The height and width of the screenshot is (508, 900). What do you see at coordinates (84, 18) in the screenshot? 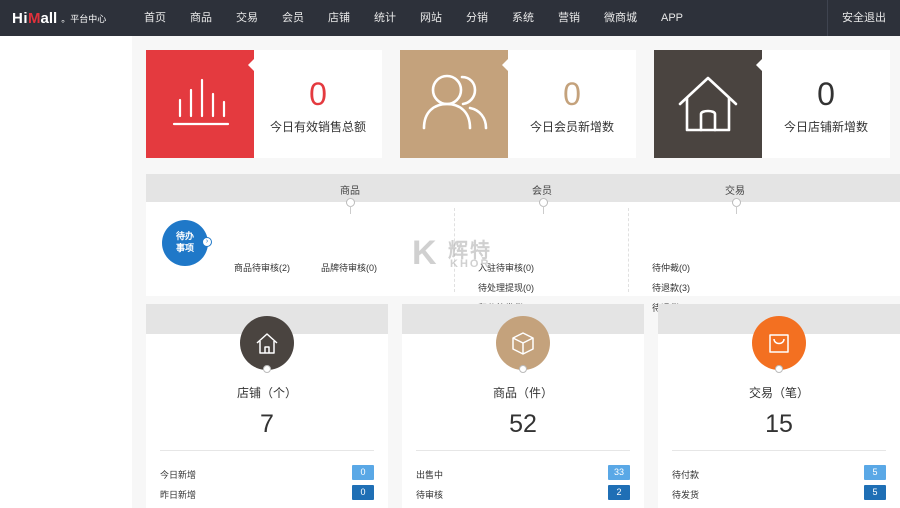
I see `logo-subtitle: 。平台中心` at bounding box center [84, 18].